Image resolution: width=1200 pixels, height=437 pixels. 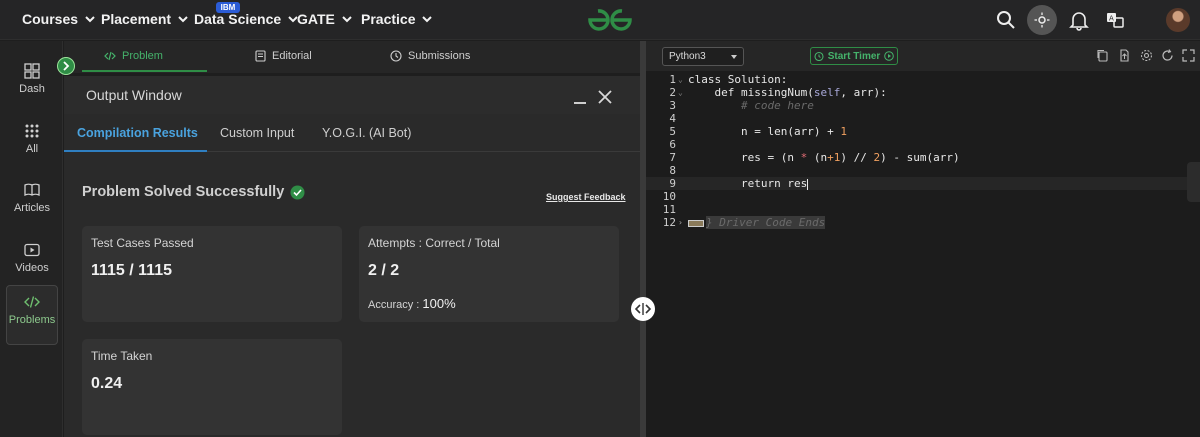 What do you see at coordinates (257, 133) in the screenshot?
I see `tab-custom-input: Custom Input` at bounding box center [257, 133].